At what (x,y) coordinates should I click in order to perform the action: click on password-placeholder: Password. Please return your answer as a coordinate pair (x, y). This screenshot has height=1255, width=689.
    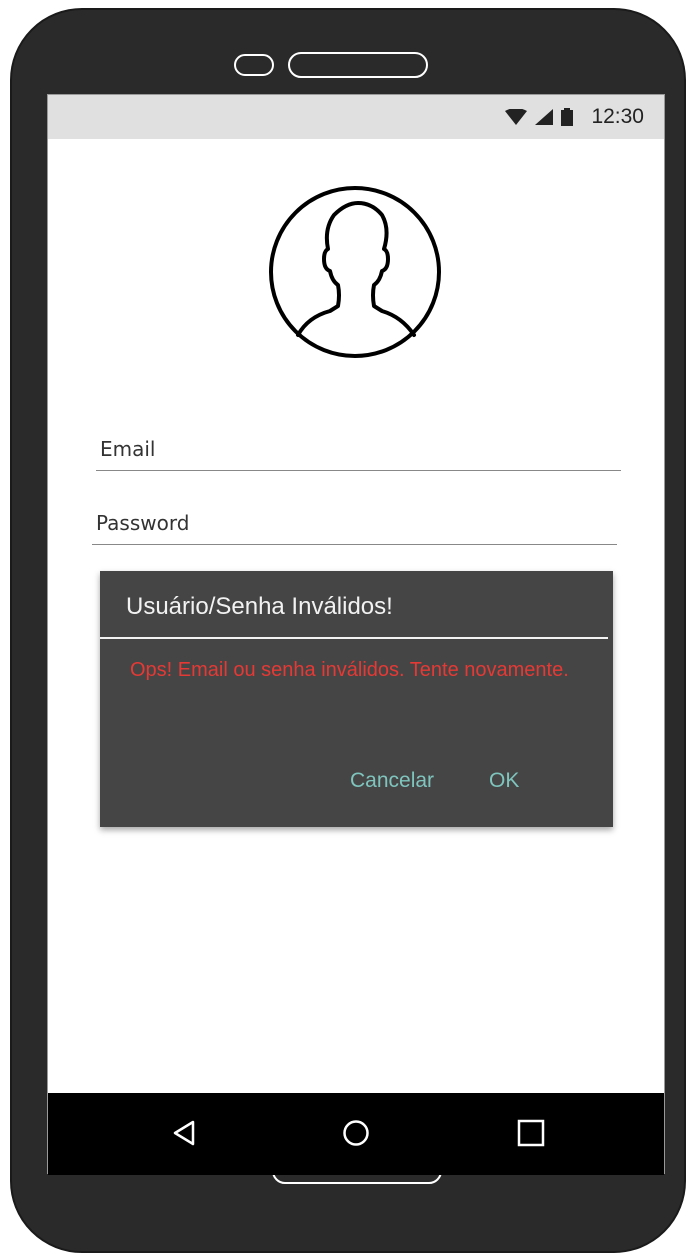
    Looking at the image, I should click on (143, 522).